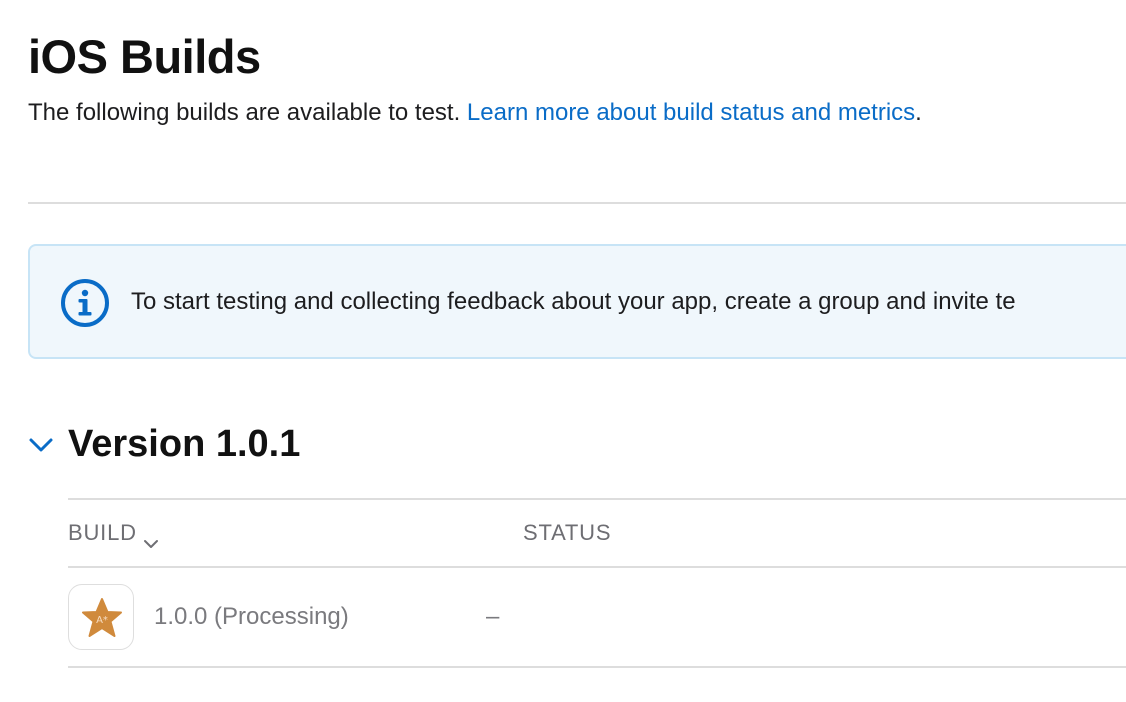 Image resolution: width=1126 pixels, height=702 pixels. What do you see at coordinates (597, 667) in the screenshot?
I see `table-bottom-divider` at bounding box center [597, 667].